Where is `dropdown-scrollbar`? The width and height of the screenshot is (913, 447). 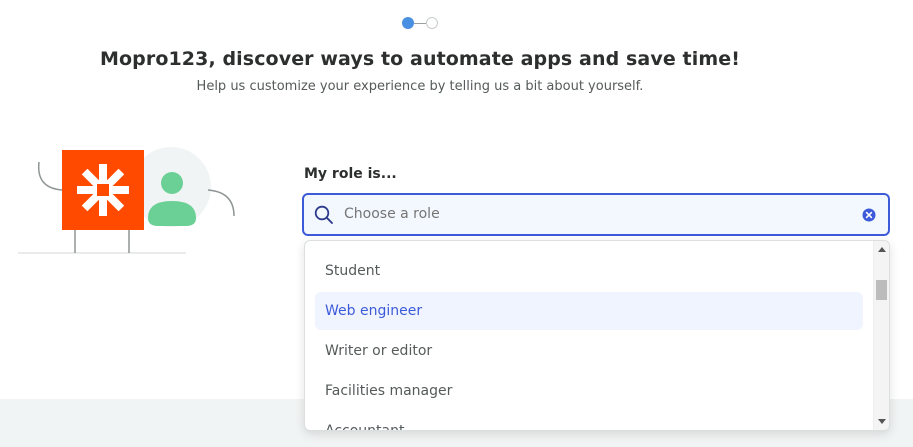
dropdown-scrollbar is located at coordinates (881, 335).